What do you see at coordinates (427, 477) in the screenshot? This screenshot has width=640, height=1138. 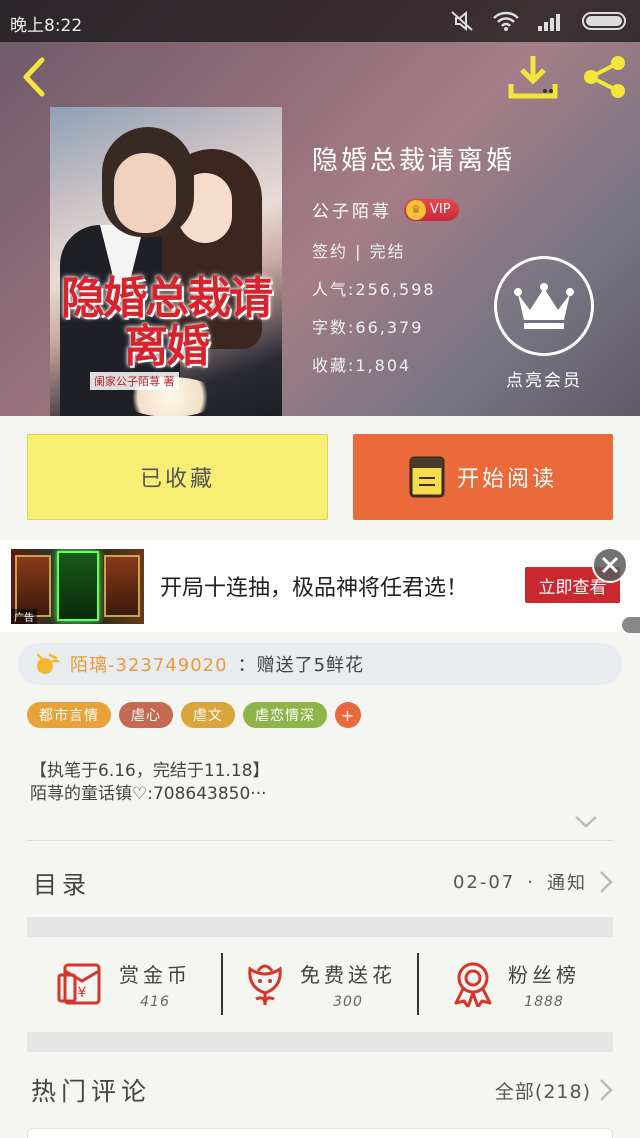 I see `book-icon` at bounding box center [427, 477].